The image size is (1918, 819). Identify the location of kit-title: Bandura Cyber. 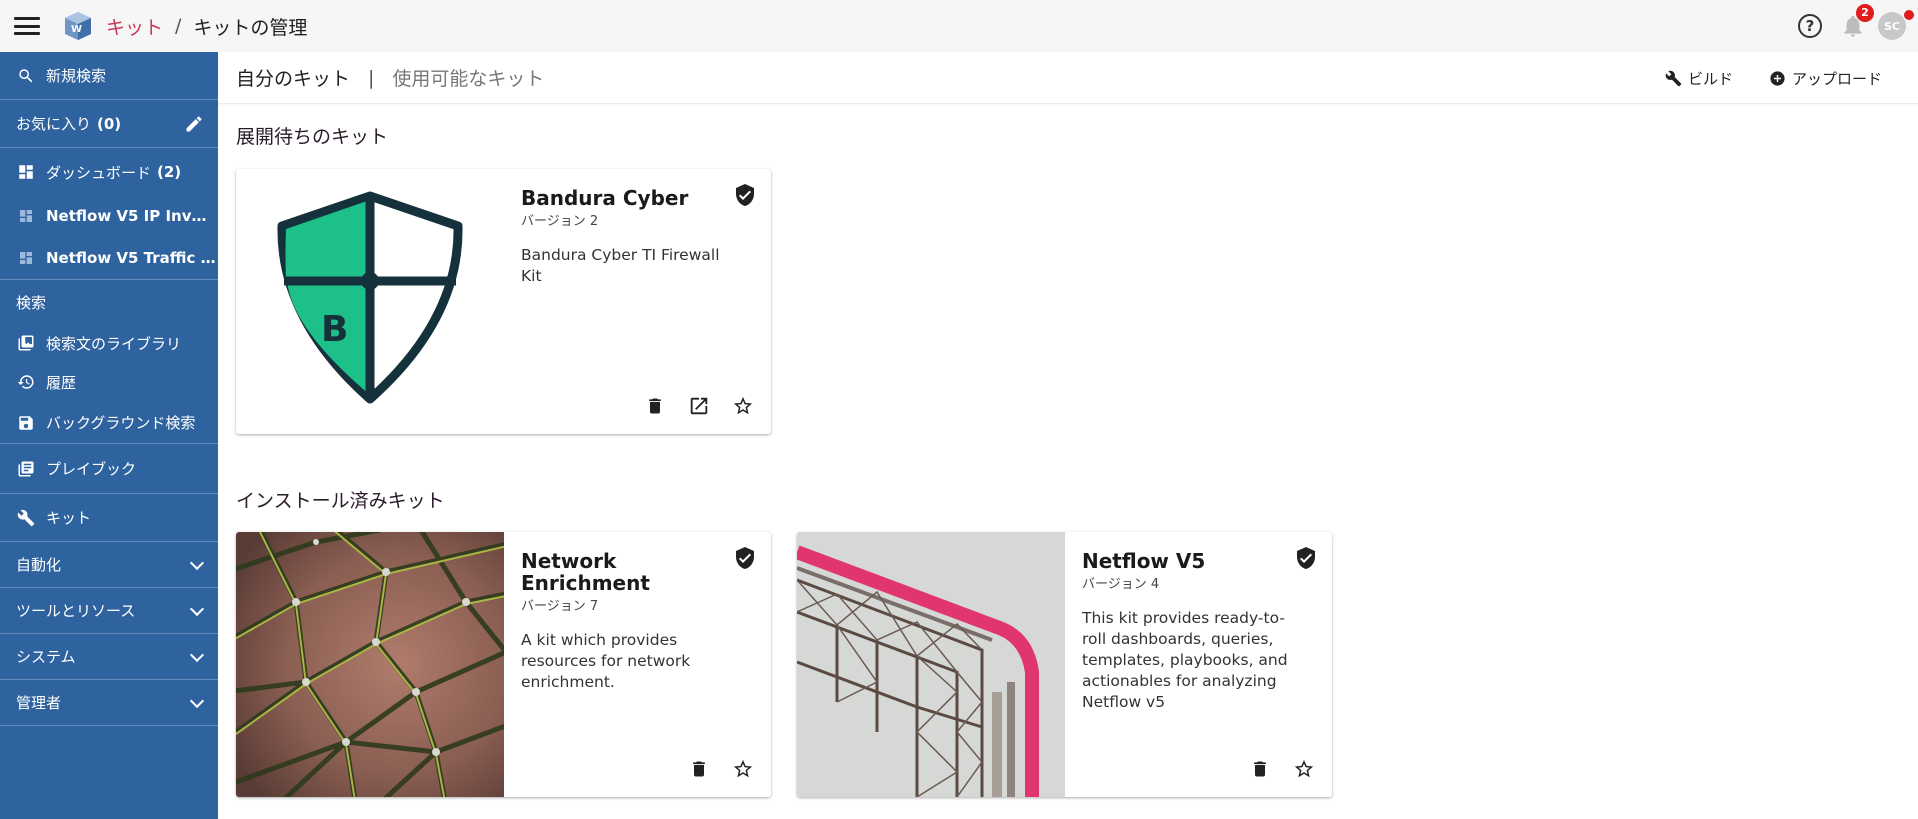
(605, 198).